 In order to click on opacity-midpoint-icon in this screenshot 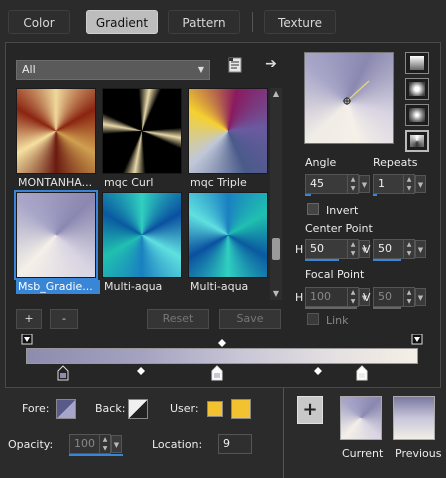, I will do `click(222, 343)`.